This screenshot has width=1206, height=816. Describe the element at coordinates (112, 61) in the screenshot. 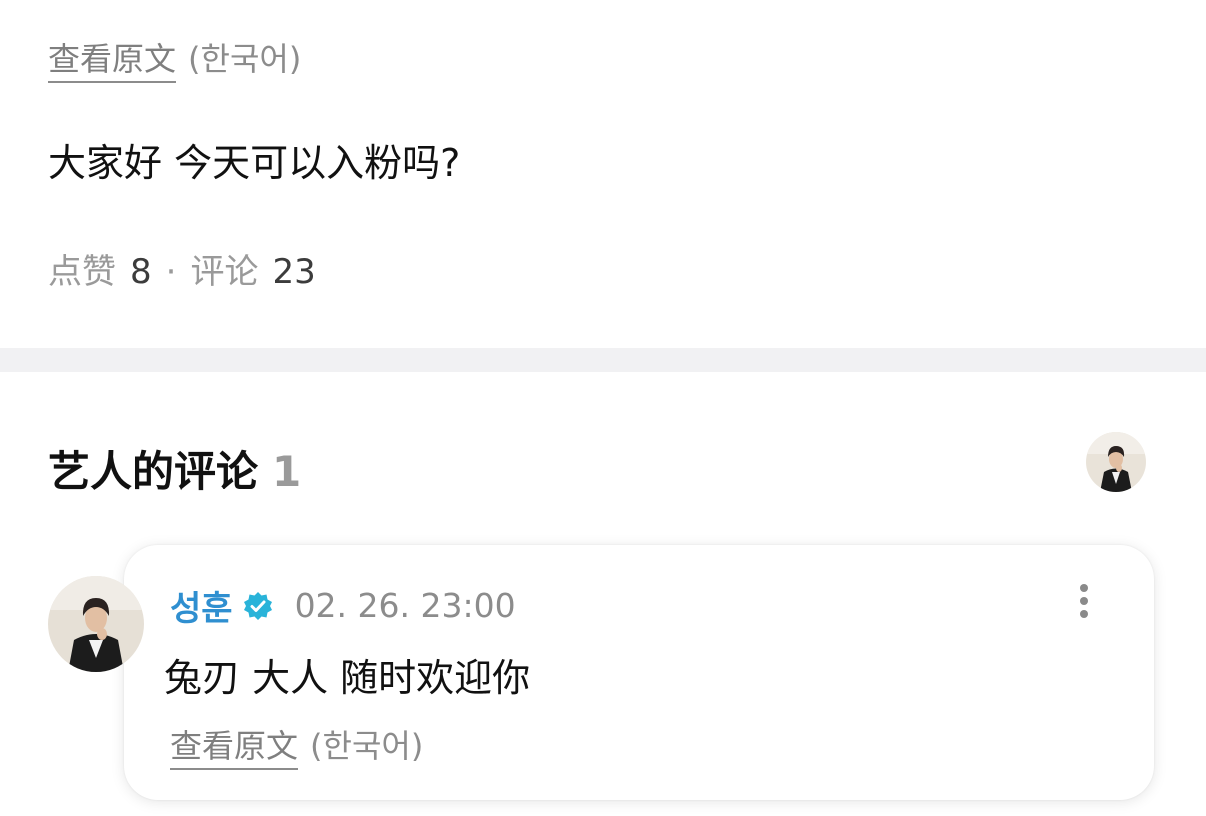

I see `view-original-link: 查看原文` at that location.